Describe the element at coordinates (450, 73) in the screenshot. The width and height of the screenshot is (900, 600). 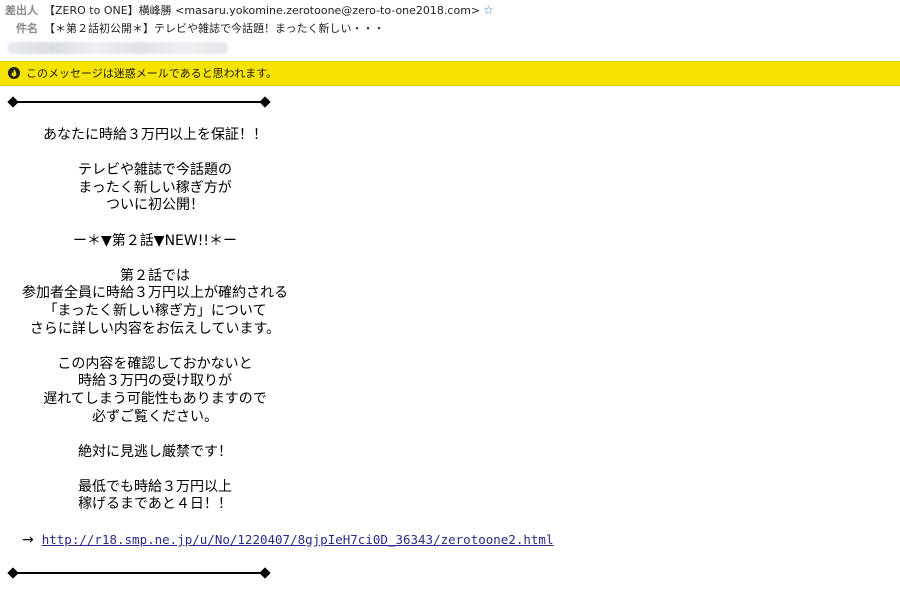
I see `junk-mail-banner: このメッセージは迷惑メールであると思われます。` at that location.